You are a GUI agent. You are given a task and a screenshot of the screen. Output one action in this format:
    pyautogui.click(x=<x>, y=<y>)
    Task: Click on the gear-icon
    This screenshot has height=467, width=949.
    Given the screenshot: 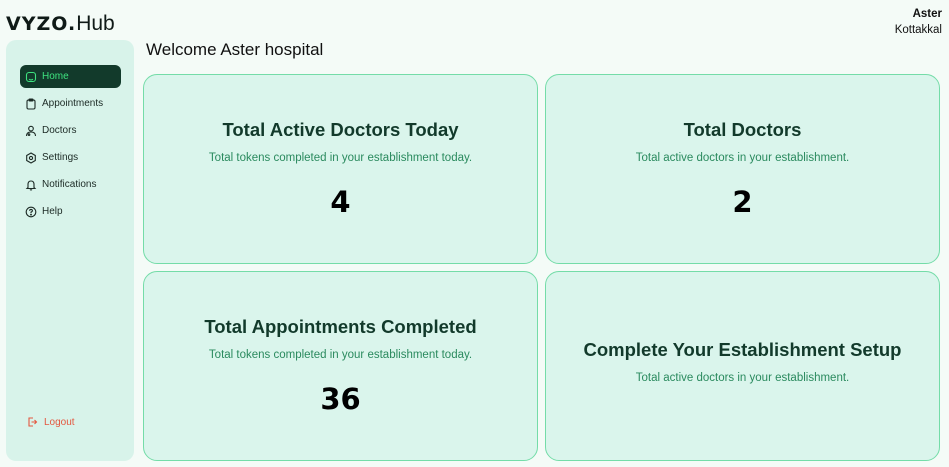 What is the action you would take?
    pyautogui.click(x=31, y=157)
    